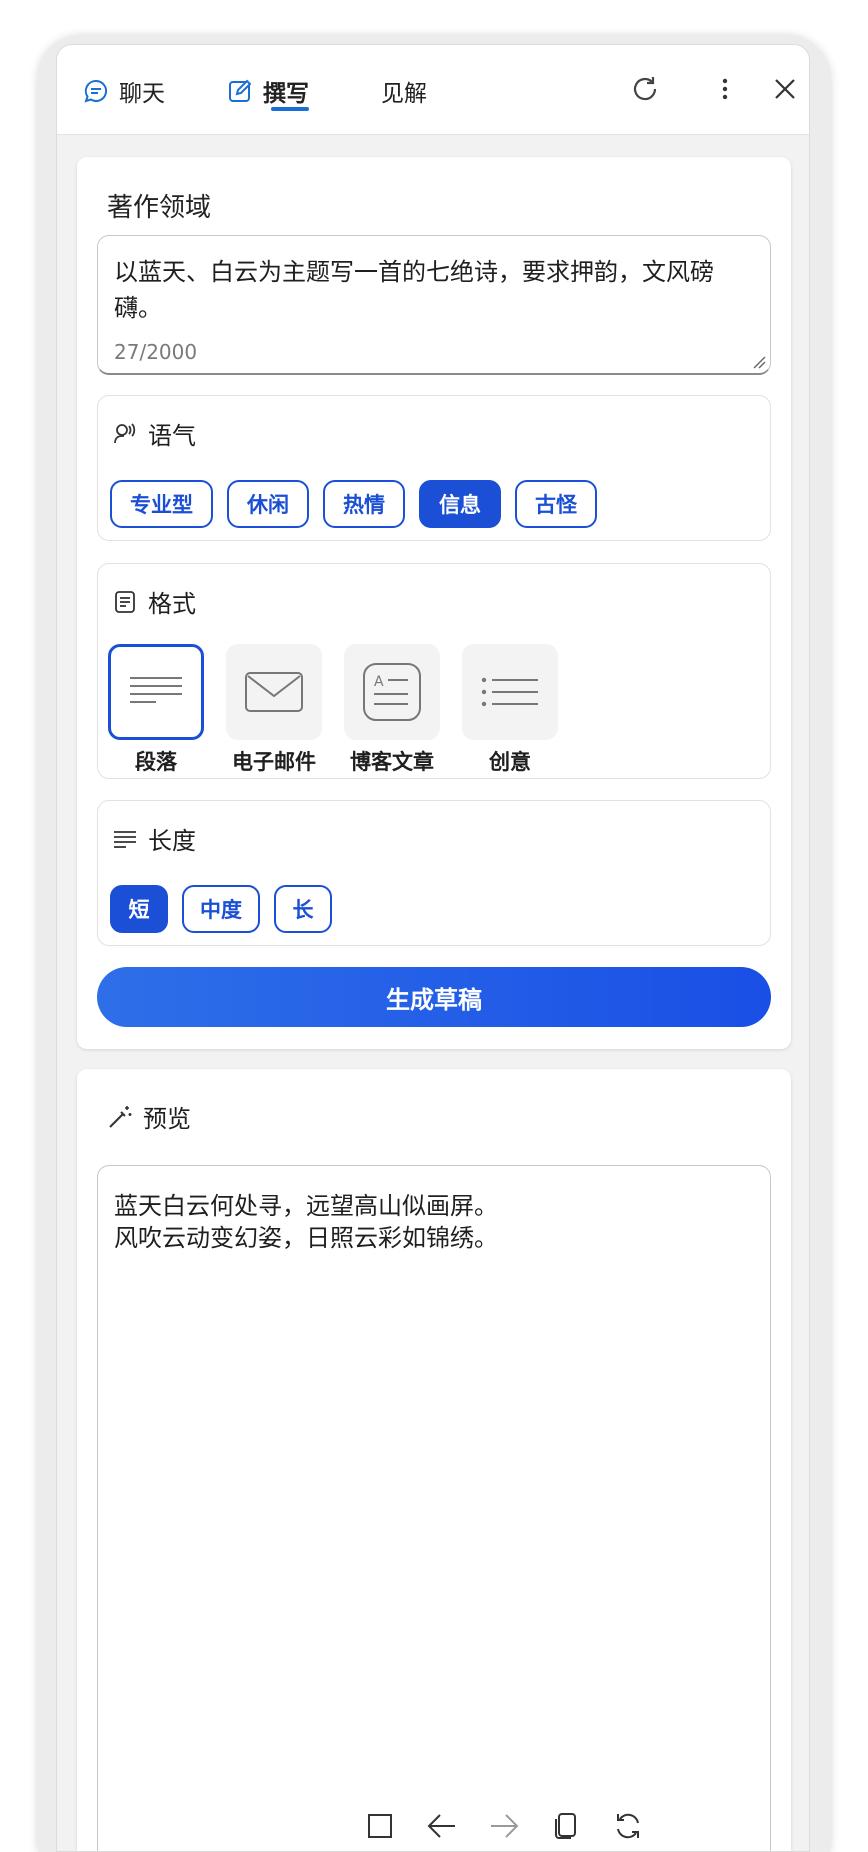 Image resolution: width=868 pixels, height=1852 pixels. Describe the element at coordinates (306, 1206) in the screenshot. I see `preview-line: 蓝天白云何处寻，远望高山似画屏。` at that location.